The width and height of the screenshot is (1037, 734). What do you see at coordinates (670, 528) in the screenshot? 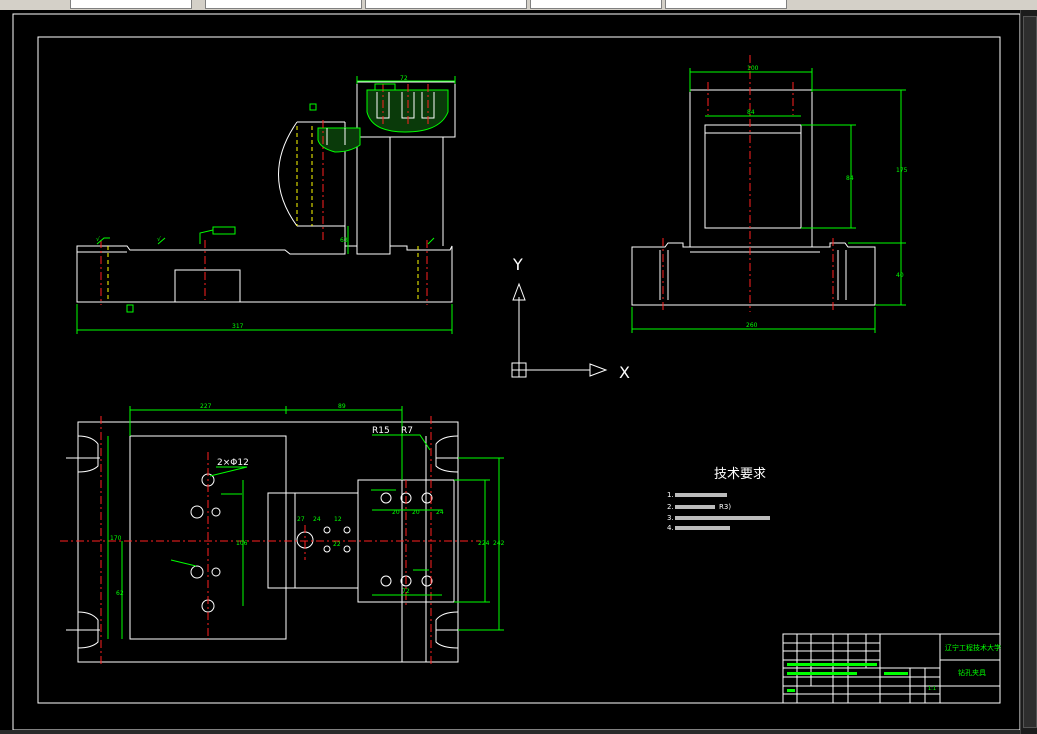
I see `tech-req-item-4: 4.` at bounding box center [670, 528].